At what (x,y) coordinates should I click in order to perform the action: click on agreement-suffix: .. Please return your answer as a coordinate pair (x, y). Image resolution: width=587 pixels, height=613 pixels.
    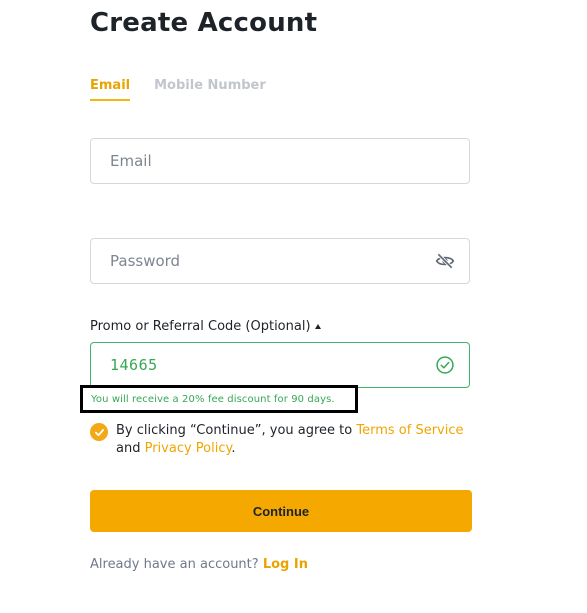
    Looking at the image, I should click on (233, 448).